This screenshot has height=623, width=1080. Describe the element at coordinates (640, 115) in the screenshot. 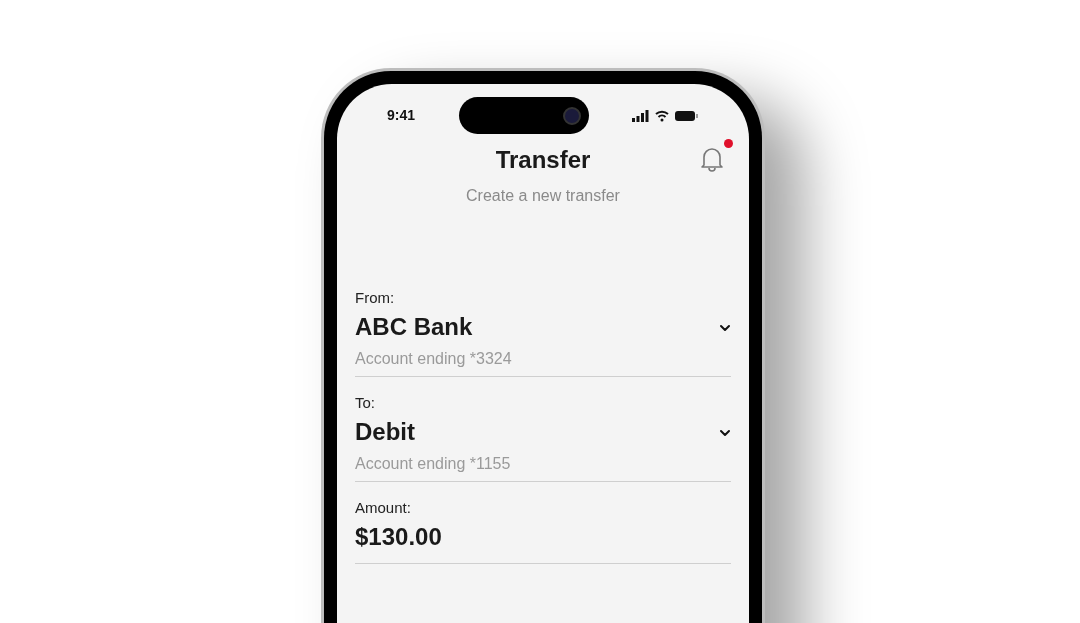

I see `signal-icon` at that location.